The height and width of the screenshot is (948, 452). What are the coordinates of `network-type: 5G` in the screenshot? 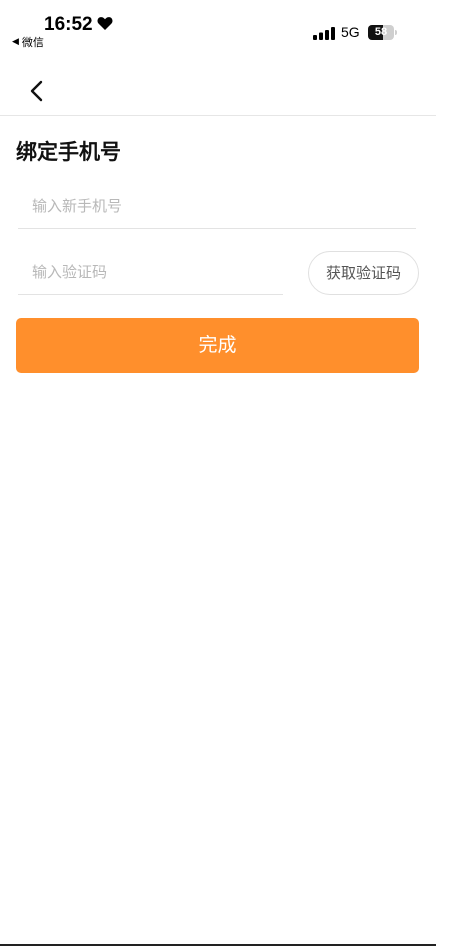 It's located at (350, 32).